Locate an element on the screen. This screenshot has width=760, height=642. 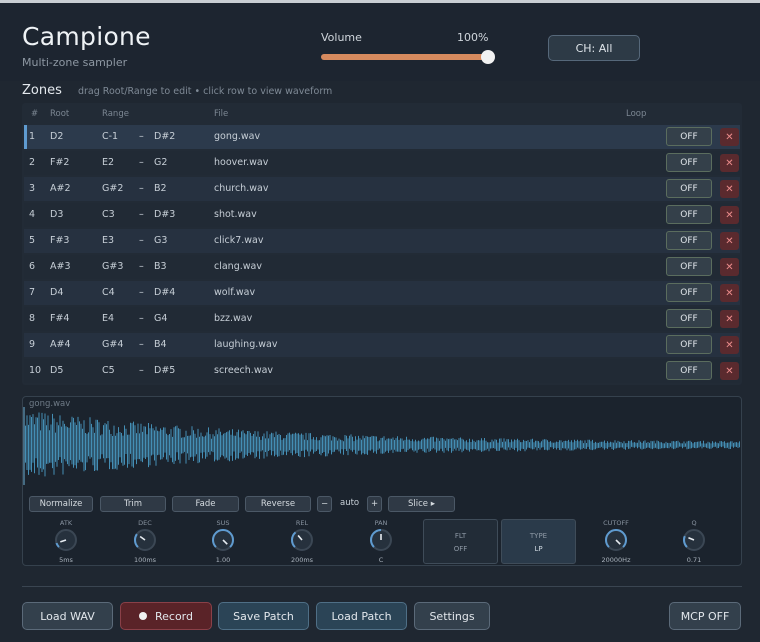
zone-row: 9 A#4 G#4 B4 laughing.wav – OFF ✕ is located at coordinates (382, 345).